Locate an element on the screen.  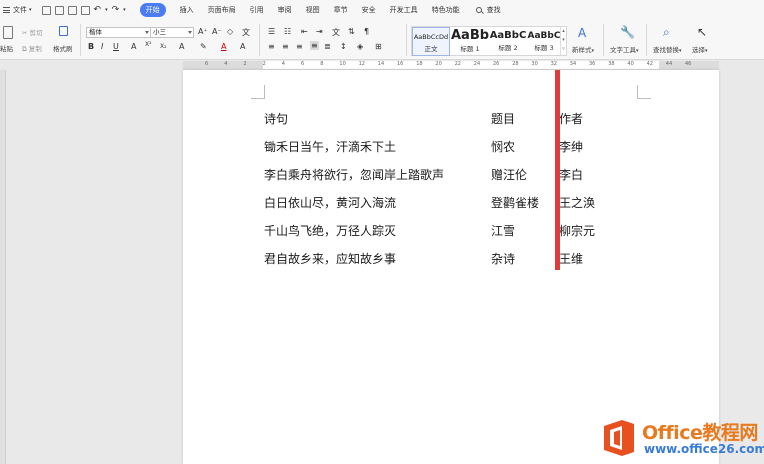
style-heading-3: AaBbC 标题 3 is located at coordinates (544, 41).